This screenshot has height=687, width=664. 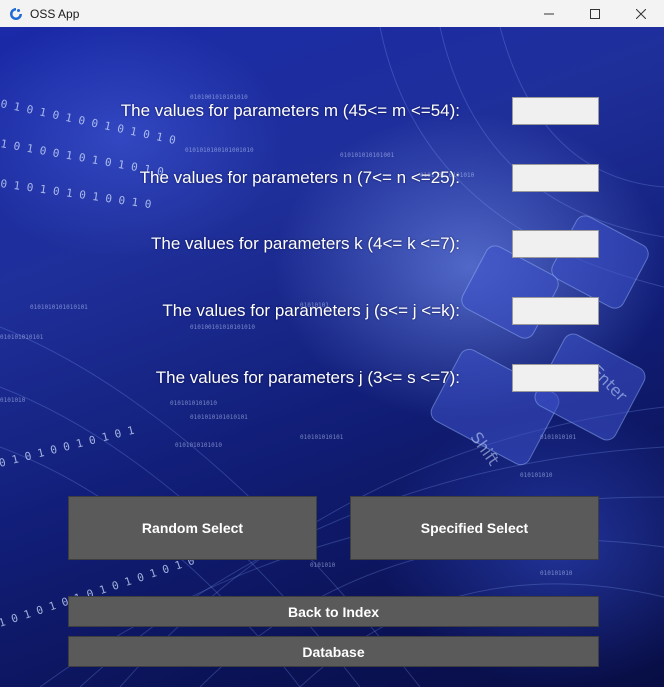 I want to click on window-controls, so click(x=595, y=13).